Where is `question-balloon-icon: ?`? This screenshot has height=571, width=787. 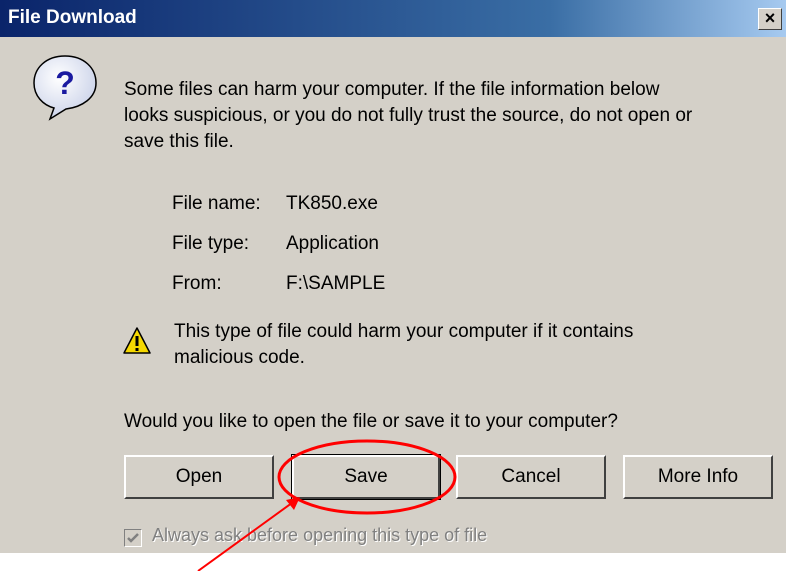 question-balloon-icon: ? is located at coordinates (65, 88).